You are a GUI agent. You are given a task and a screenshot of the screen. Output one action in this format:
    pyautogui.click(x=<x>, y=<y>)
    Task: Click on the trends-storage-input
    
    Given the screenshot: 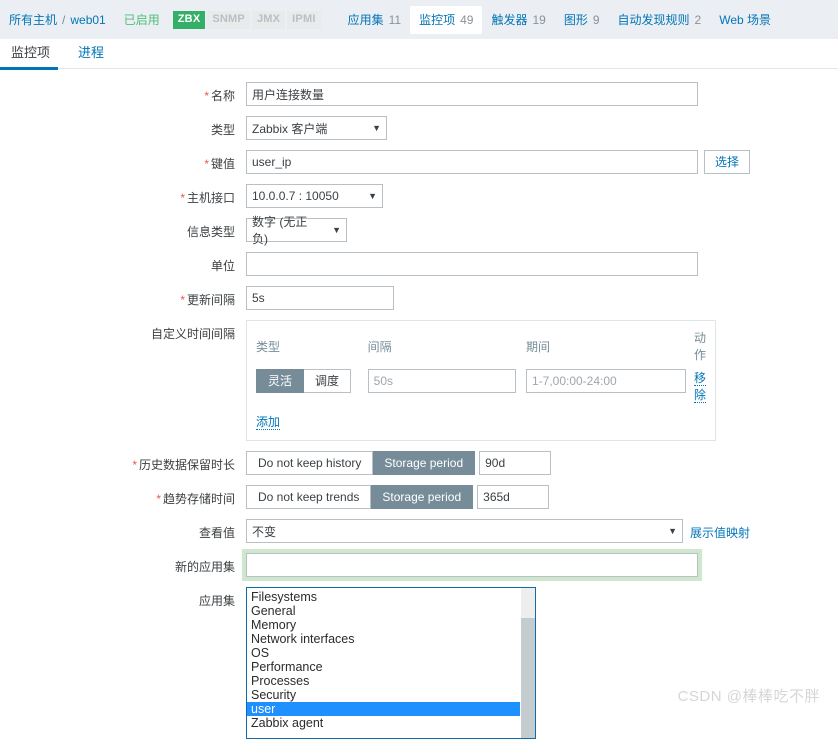 What is the action you would take?
    pyautogui.click(x=513, y=497)
    